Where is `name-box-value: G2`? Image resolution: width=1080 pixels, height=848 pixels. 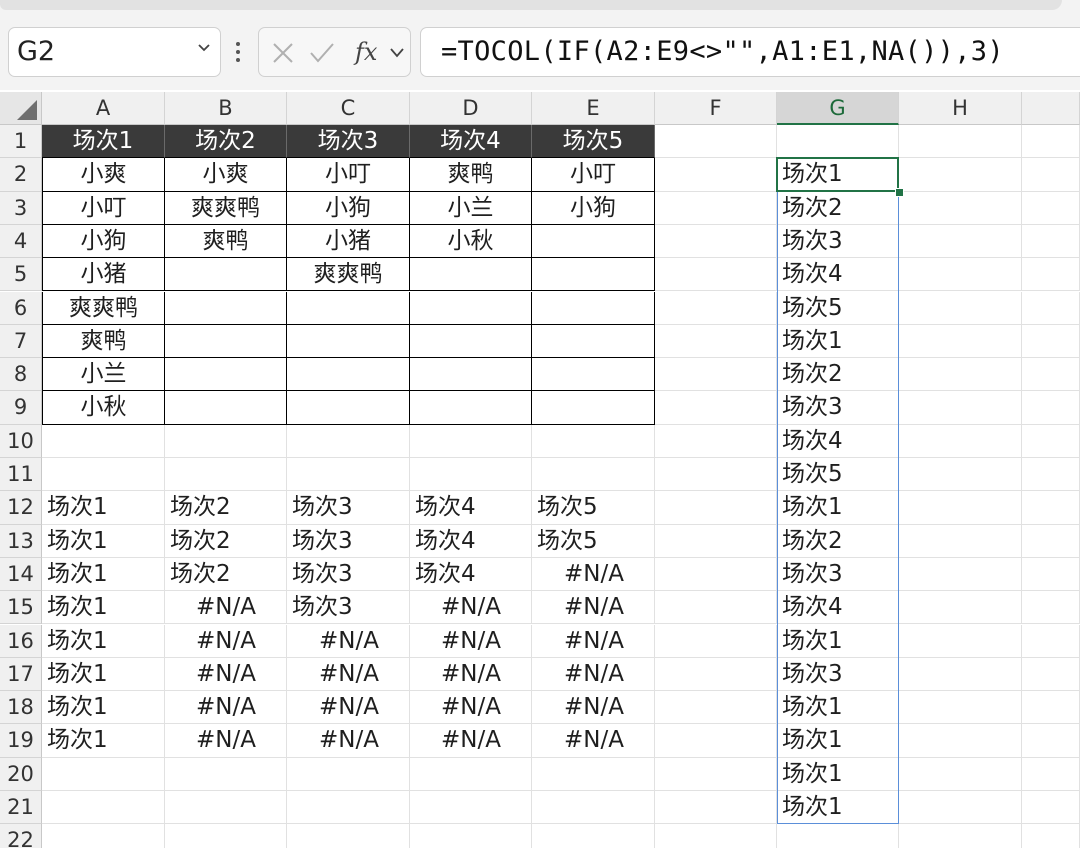 name-box-value: G2 is located at coordinates (36, 51).